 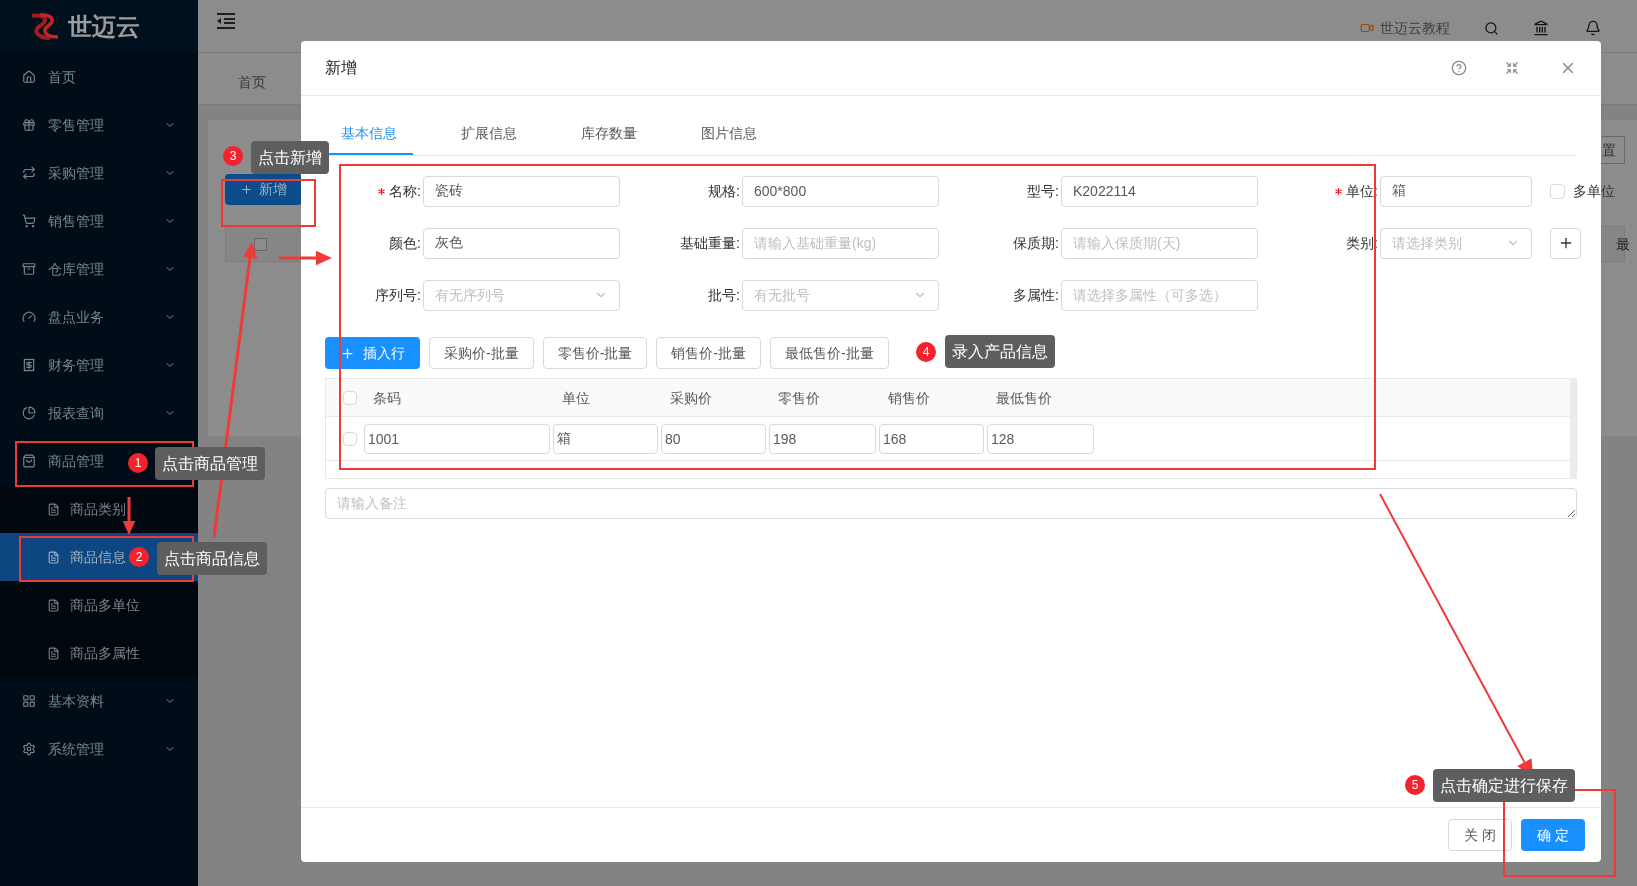 What do you see at coordinates (99, 317) in the screenshot?
I see `menu-item: 盘点业务` at bounding box center [99, 317].